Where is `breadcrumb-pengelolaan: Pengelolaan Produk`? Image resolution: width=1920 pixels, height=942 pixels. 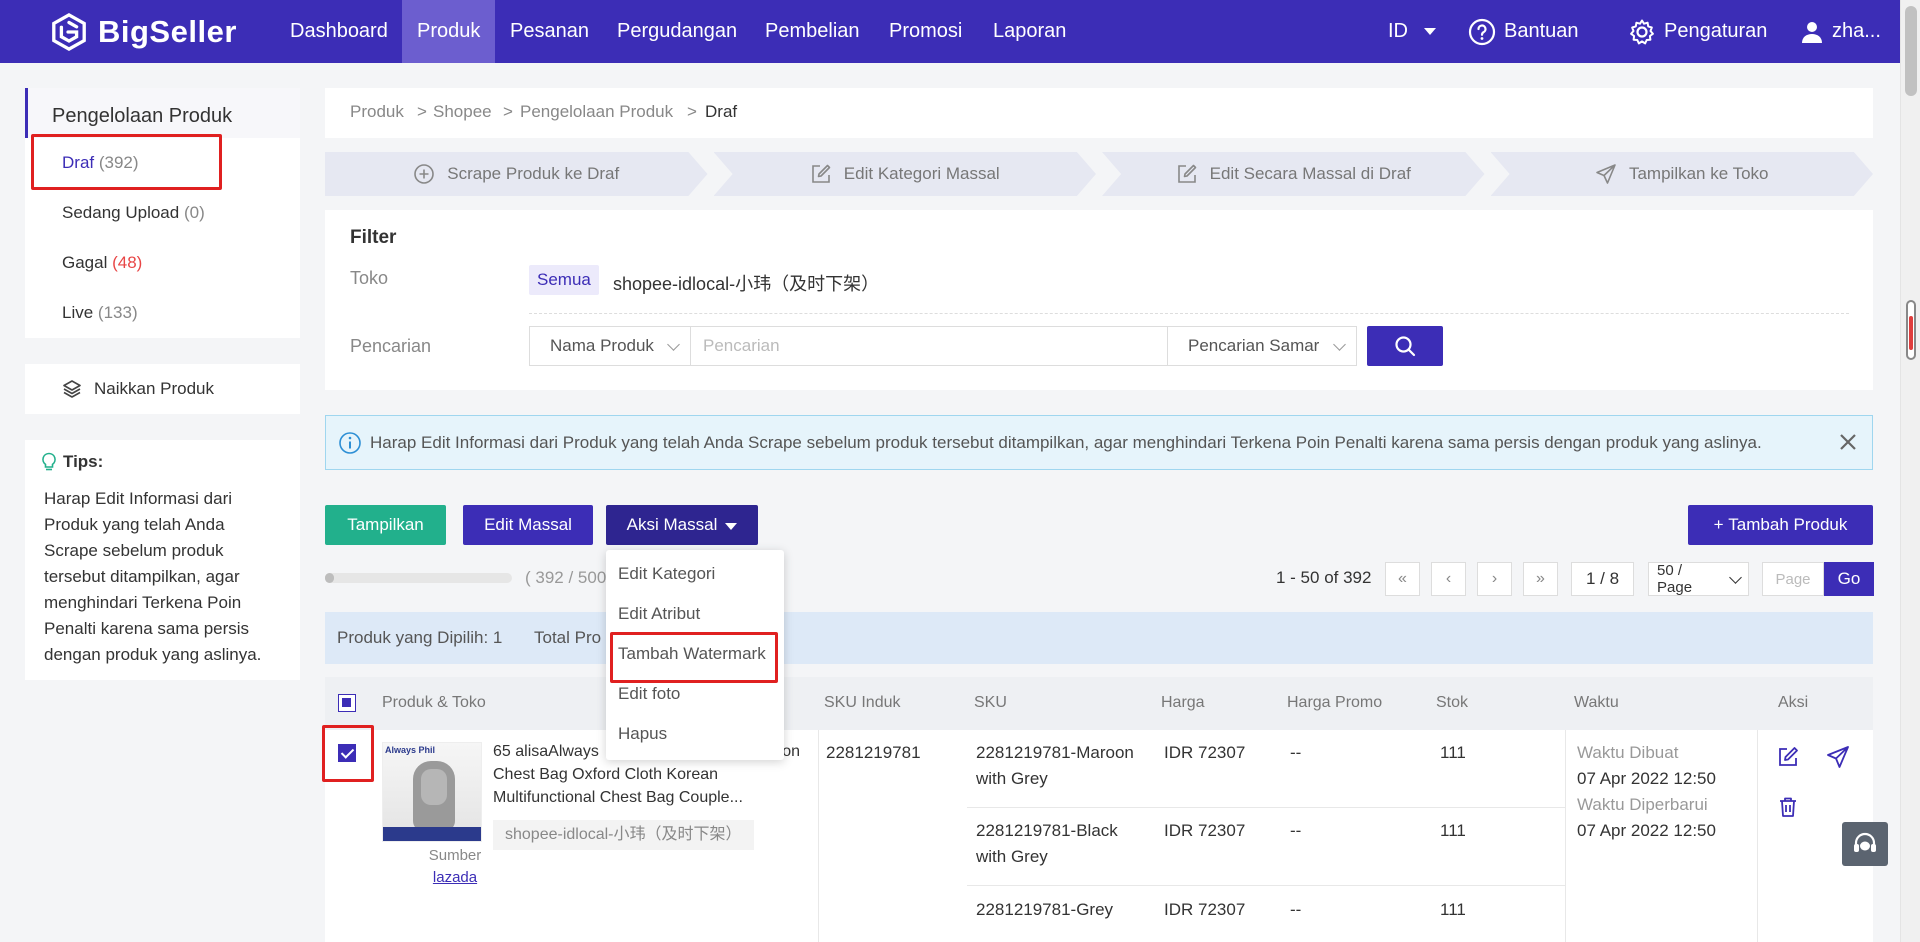 breadcrumb-pengelolaan: Pengelolaan Produk is located at coordinates (596, 112).